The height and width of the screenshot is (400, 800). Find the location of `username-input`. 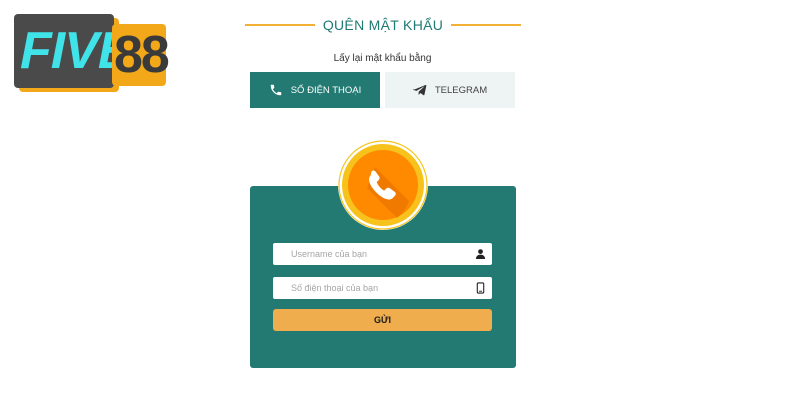

username-input is located at coordinates (381, 254).